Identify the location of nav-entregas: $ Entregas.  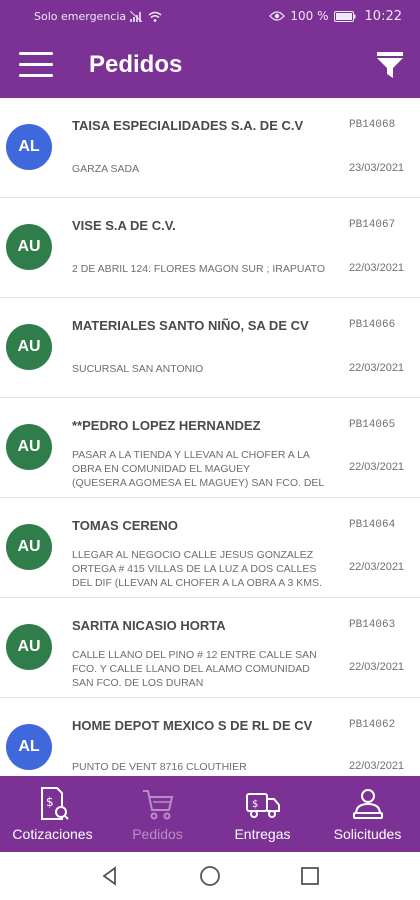
(262, 814).